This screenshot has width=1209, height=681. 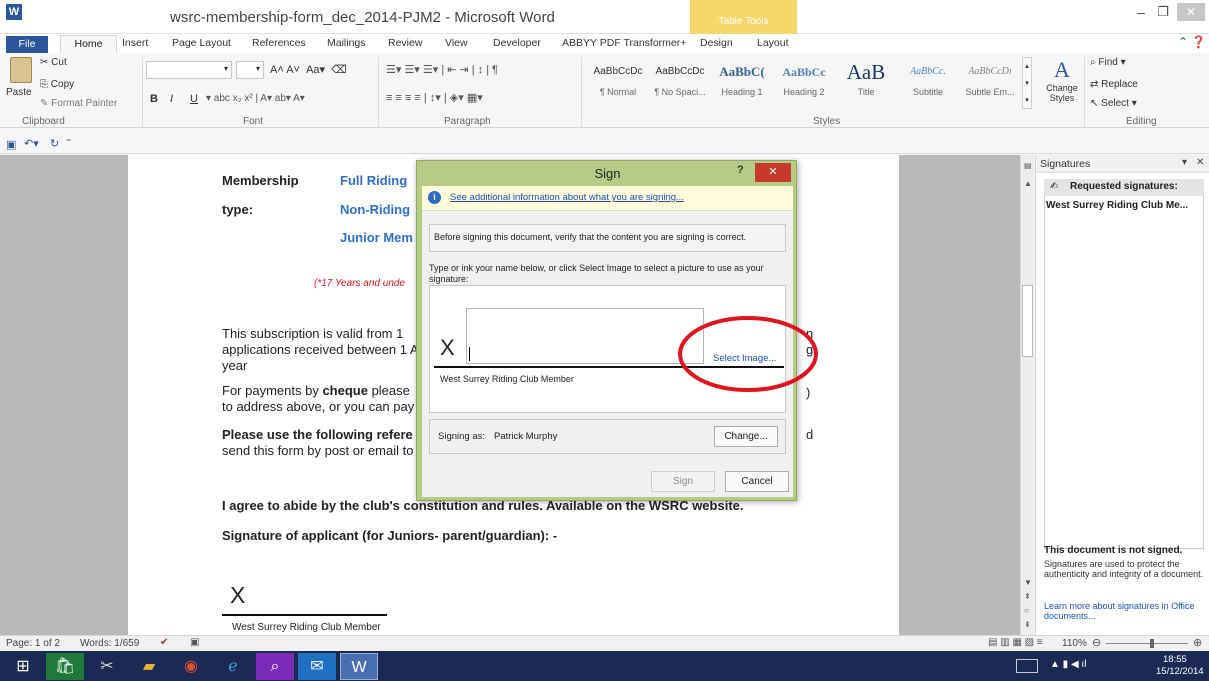 What do you see at coordinates (1096, 642) in the screenshot?
I see `zoom-out-icon: ⊖` at bounding box center [1096, 642].